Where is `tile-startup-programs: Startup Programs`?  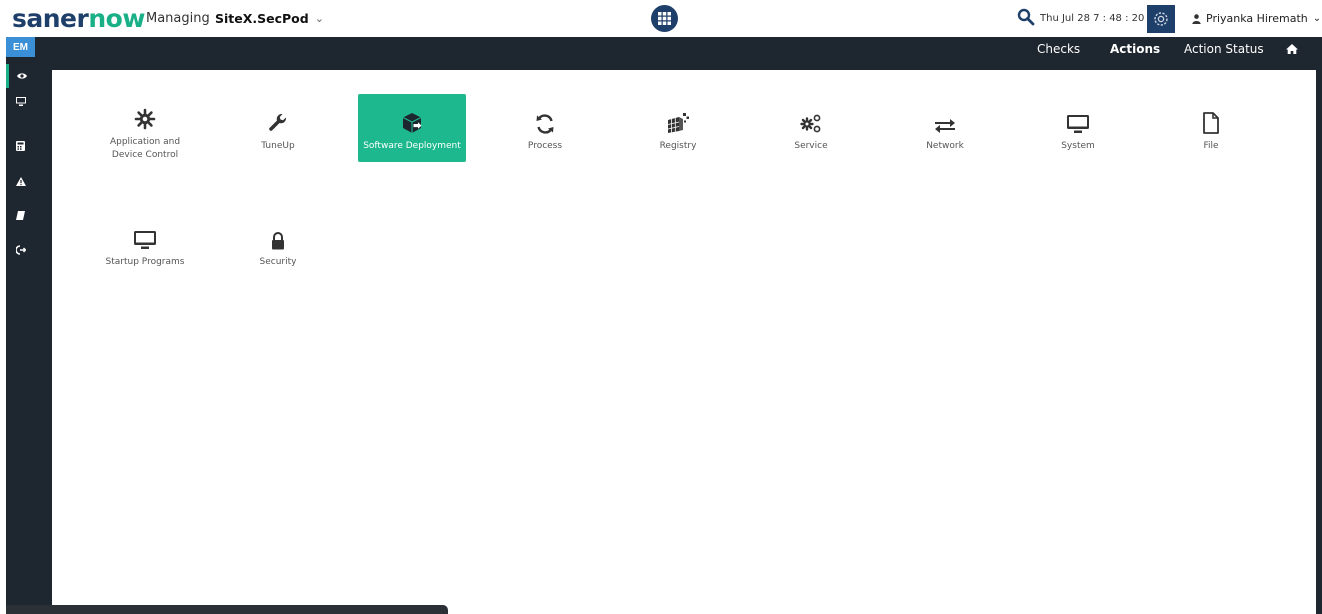
tile-startup-programs: Startup Programs is located at coordinates (145, 244).